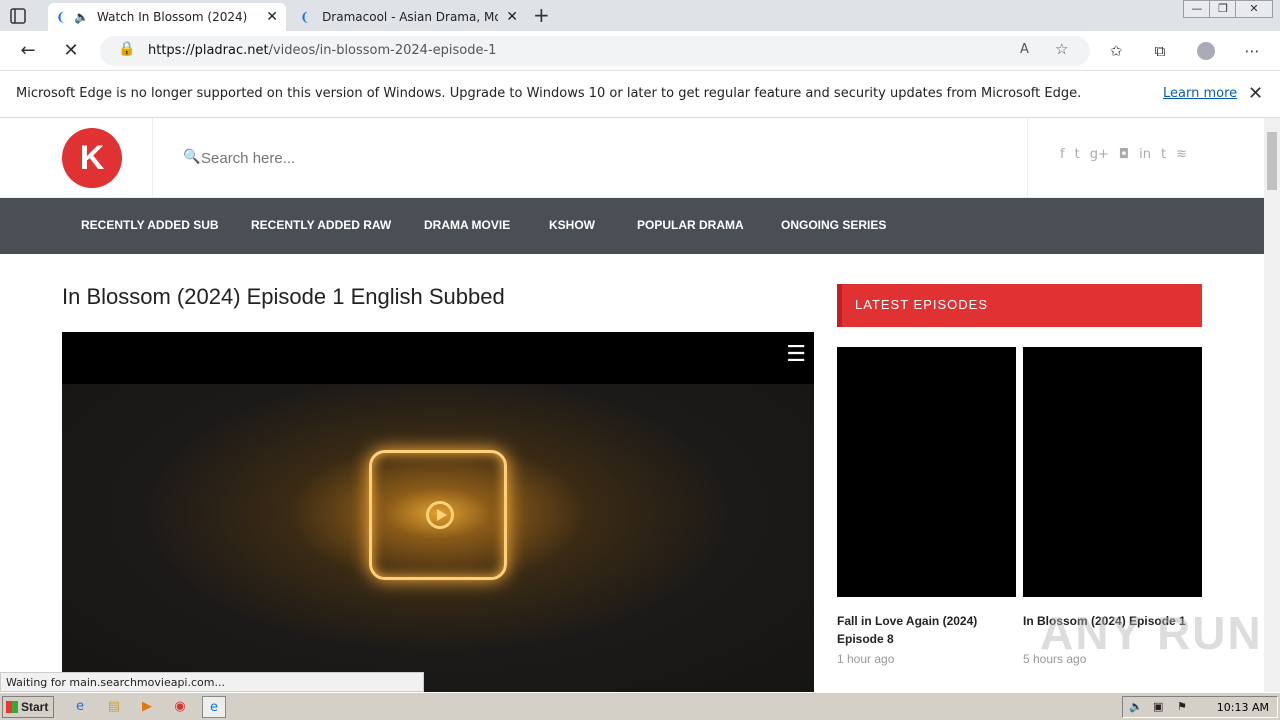 The height and width of the screenshot is (720, 1280). What do you see at coordinates (541, 15) in the screenshot?
I see `new-tab-button: +` at bounding box center [541, 15].